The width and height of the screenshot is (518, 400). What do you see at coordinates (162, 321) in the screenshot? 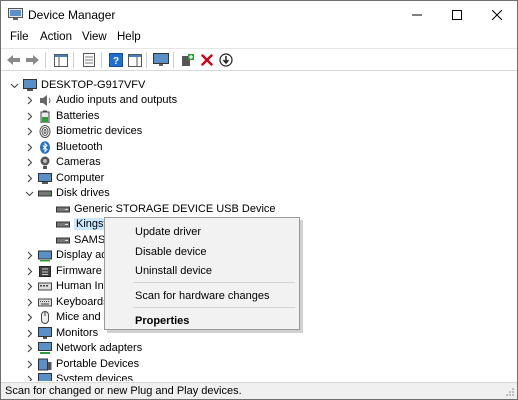
I see `properties-menu-item: Properties` at bounding box center [162, 321].